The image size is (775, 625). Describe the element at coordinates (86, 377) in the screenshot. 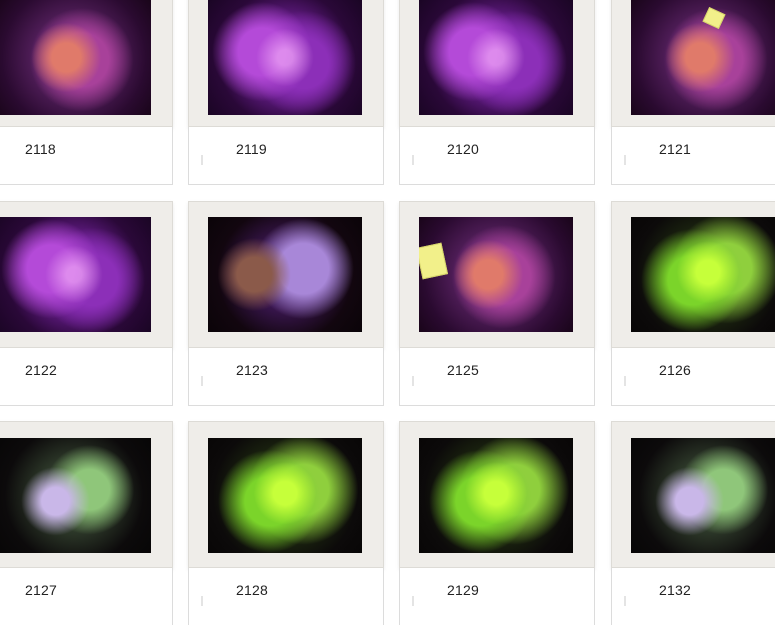

I see `caption-box: 2122` at that location.